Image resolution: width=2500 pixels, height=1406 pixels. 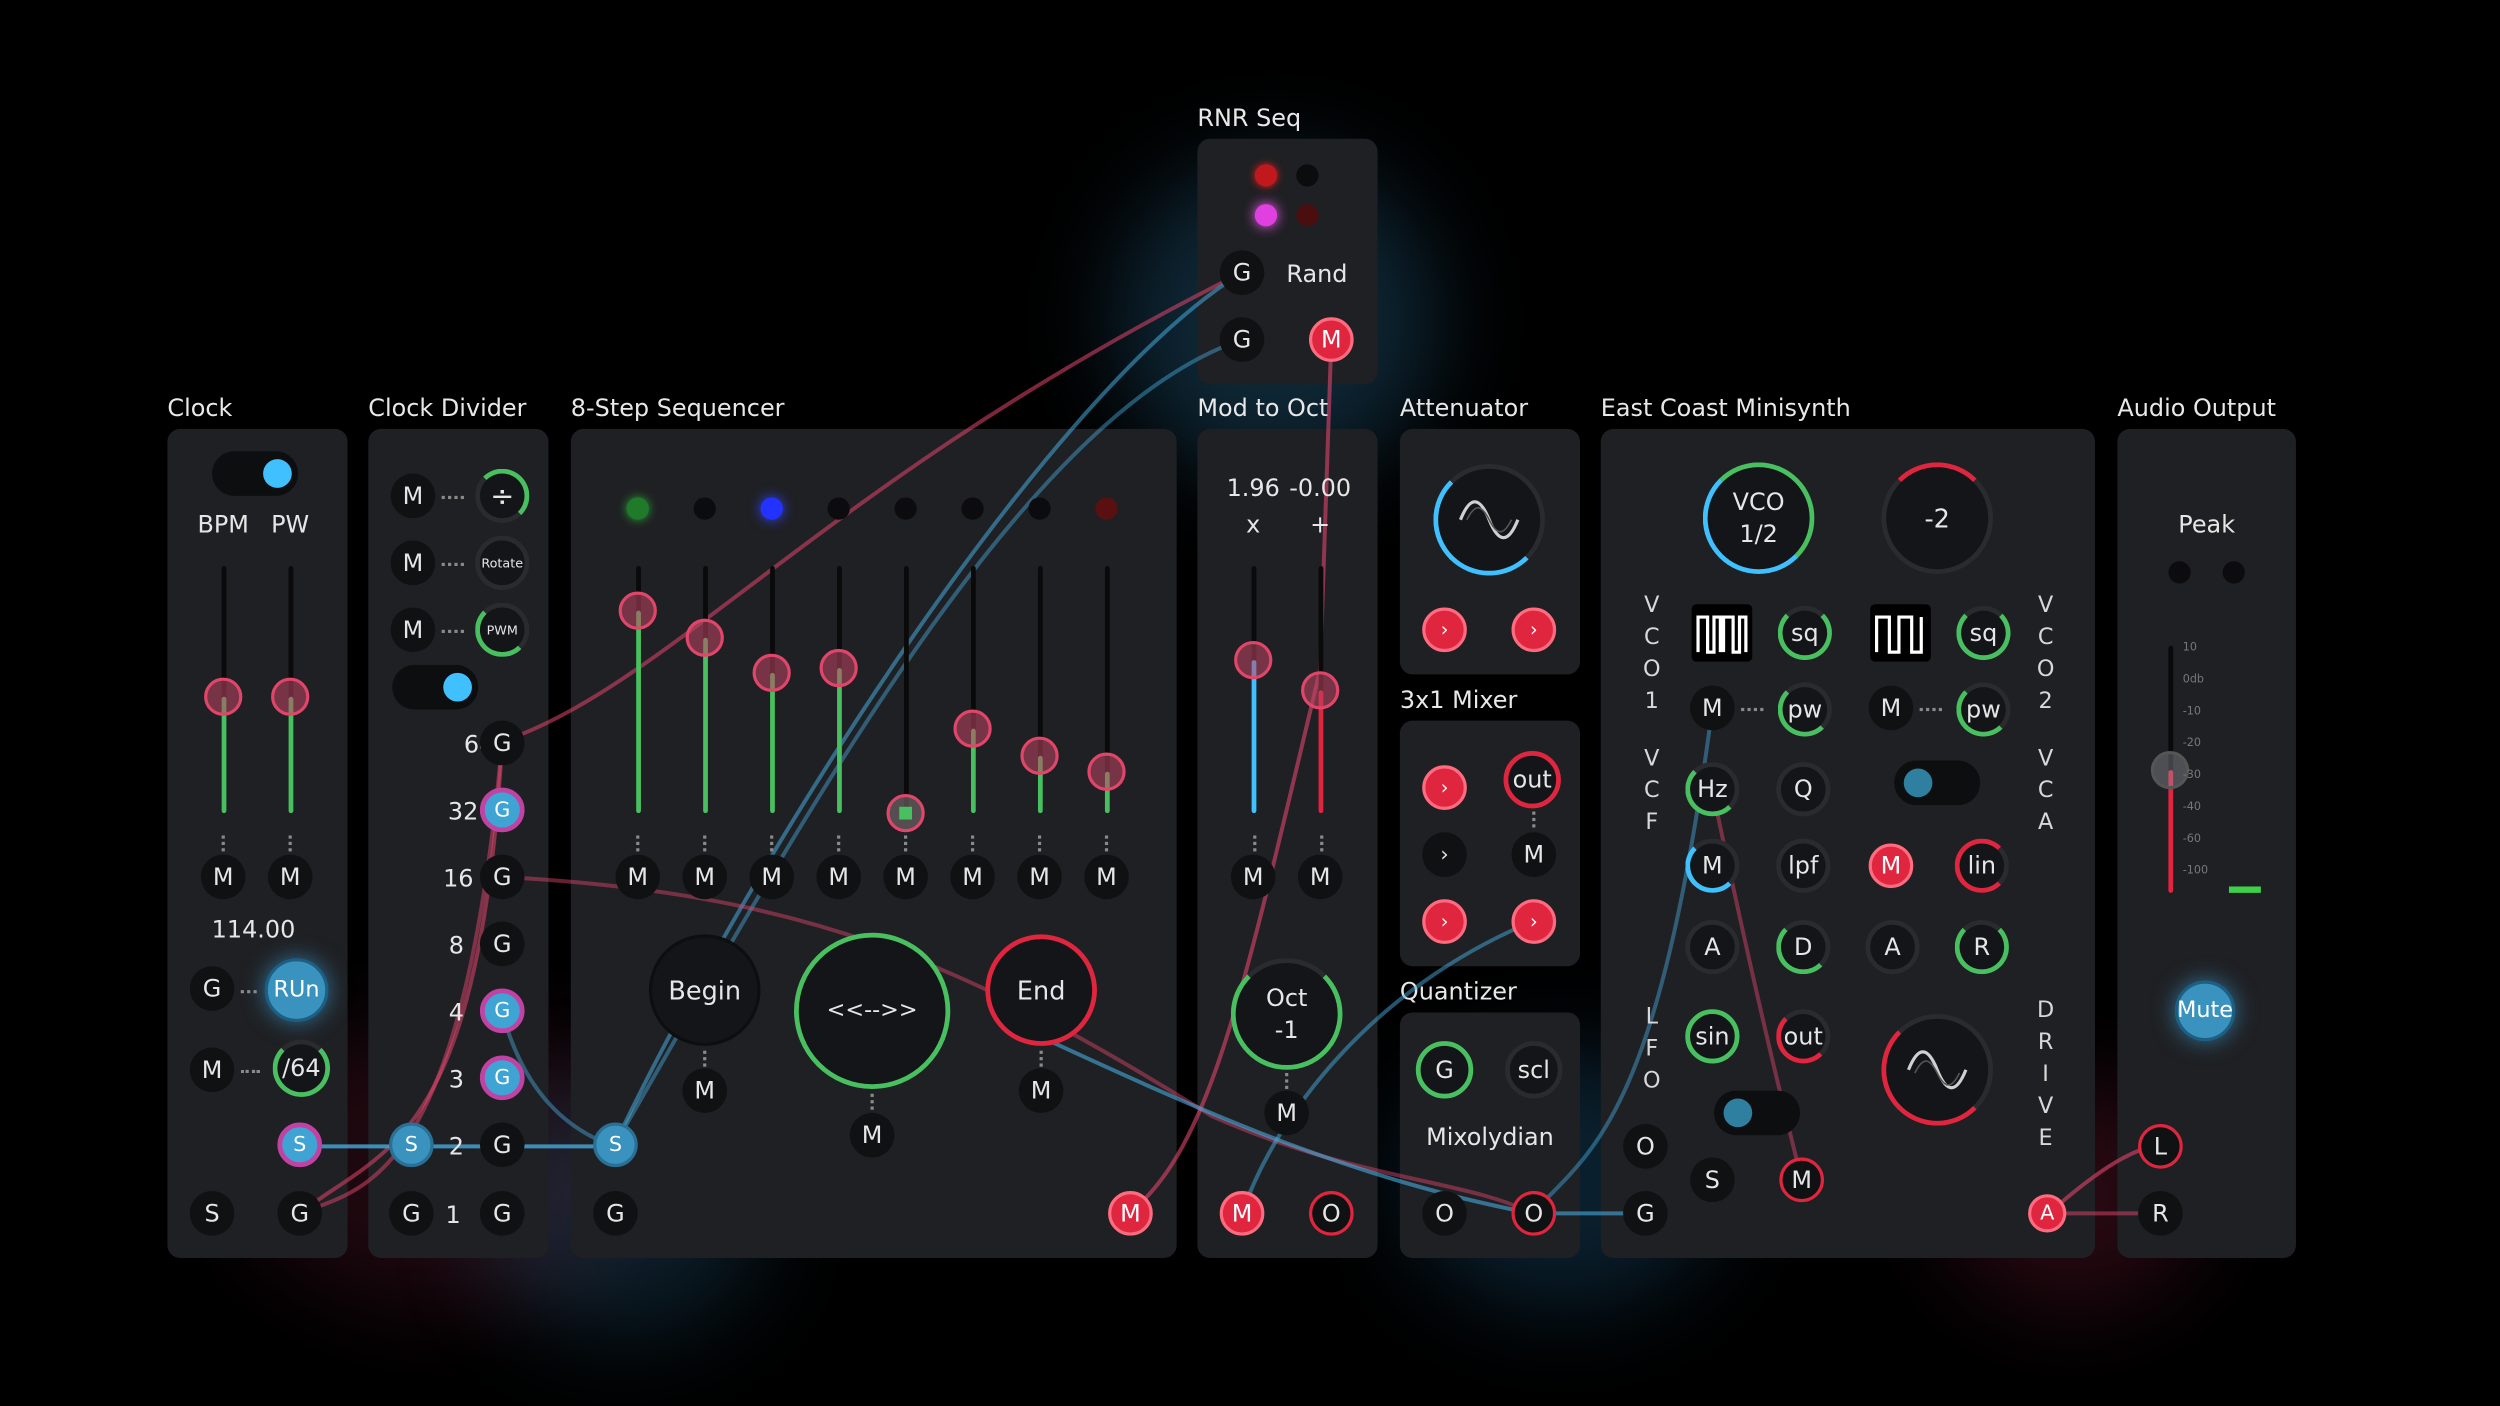 What do you see at coordinates (1286, 1014) in the screenshot?
I see `octave-knob: Oct -1` at bounding box center [1286, 1014].